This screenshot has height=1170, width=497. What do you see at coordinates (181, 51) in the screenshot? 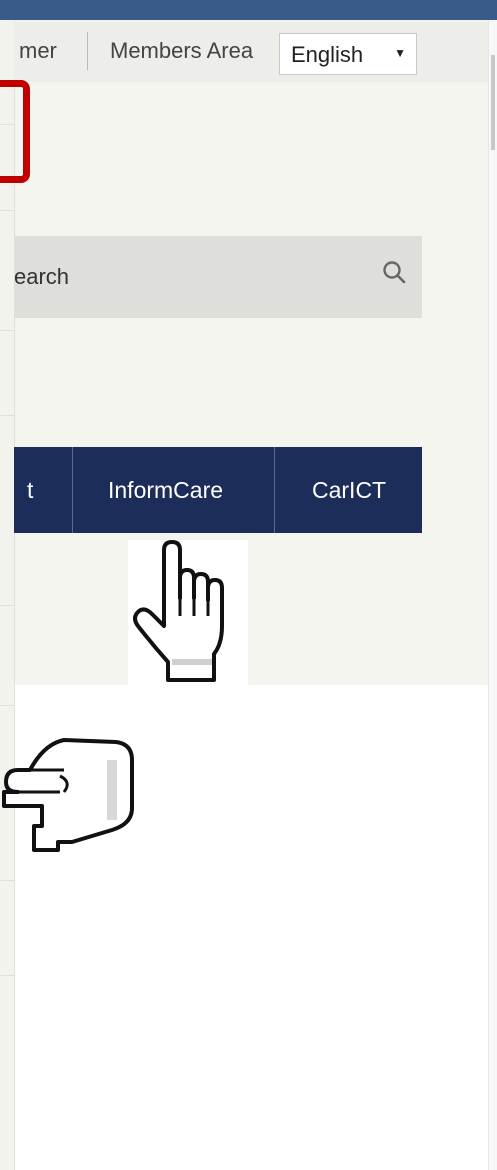
I see `members-area-link: Members Area` at bounding box center [181, 51].